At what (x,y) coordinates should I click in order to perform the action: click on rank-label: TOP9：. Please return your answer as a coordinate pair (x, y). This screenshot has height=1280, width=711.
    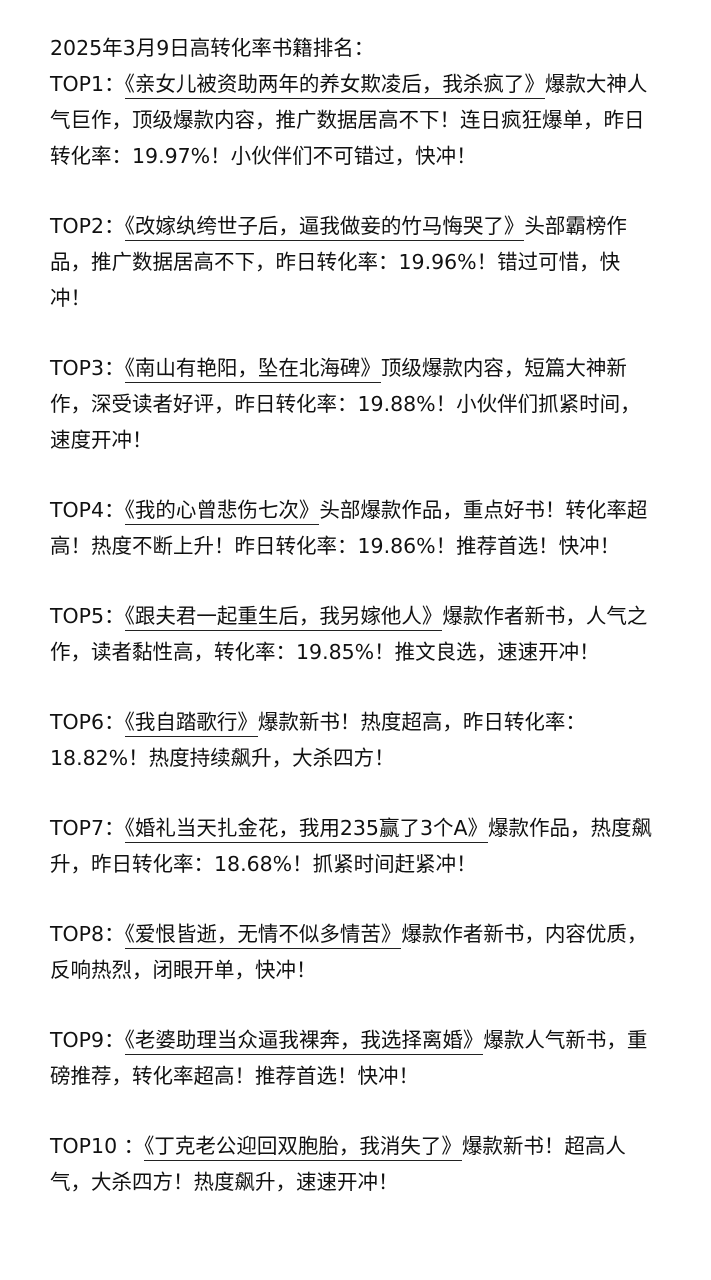
    Looking at the image, I should click on (87, 1040).